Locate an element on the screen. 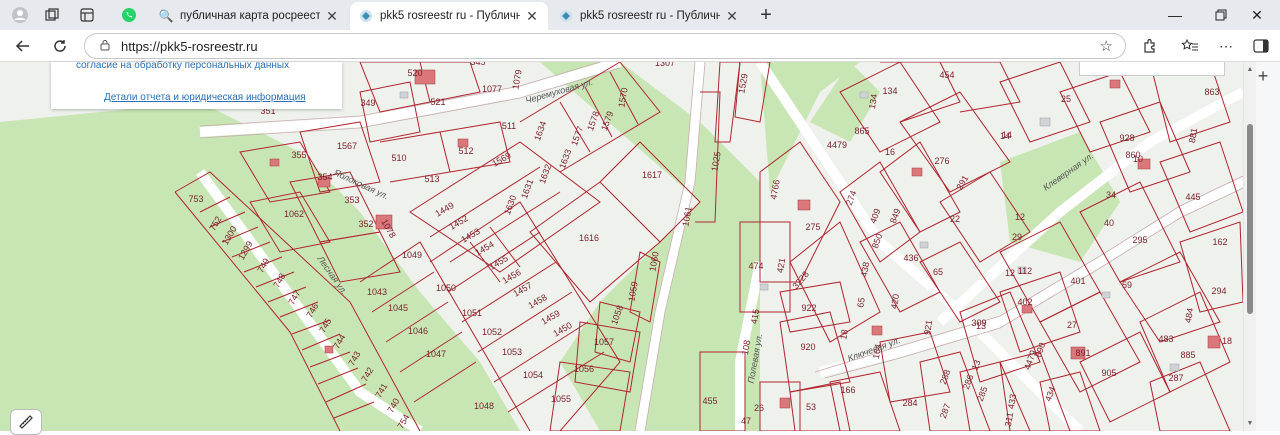 This screenshot has height=435, width=1280. parcel-number: 1045 is located at coordinates (398, 308).